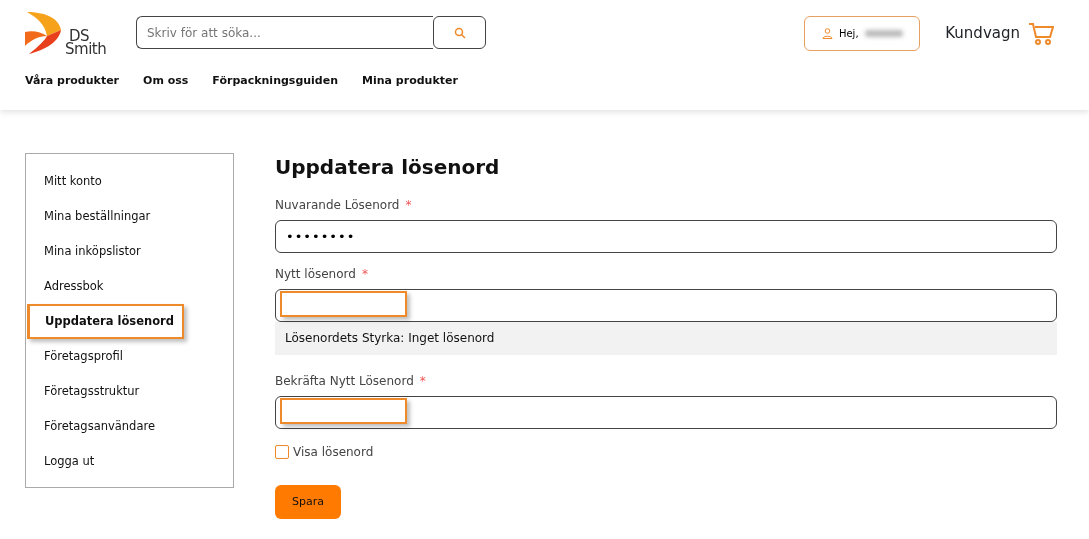  Describe the element at coordinates (666, 236) in the screenshot. I see `password-field: ••••••••` at that location.